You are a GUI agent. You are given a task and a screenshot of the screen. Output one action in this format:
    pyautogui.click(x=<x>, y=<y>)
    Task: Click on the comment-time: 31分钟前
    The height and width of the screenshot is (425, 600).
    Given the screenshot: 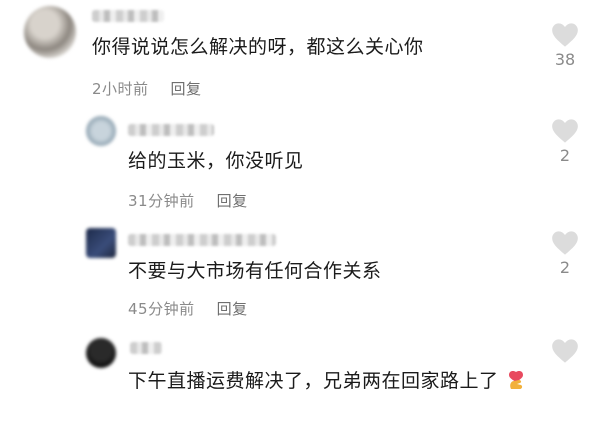 What is the action you would take?
    pyautogui.click(x=161, y=201)
    